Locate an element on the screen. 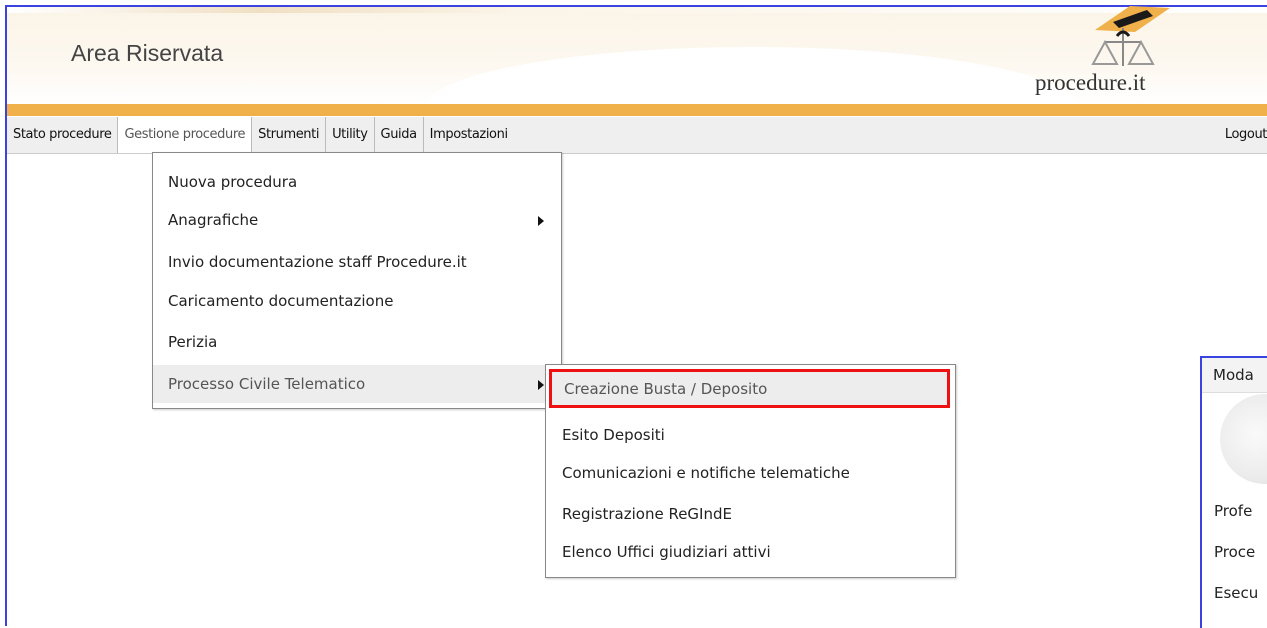  menu-guida: Guida is located at coordinates (399, 135).